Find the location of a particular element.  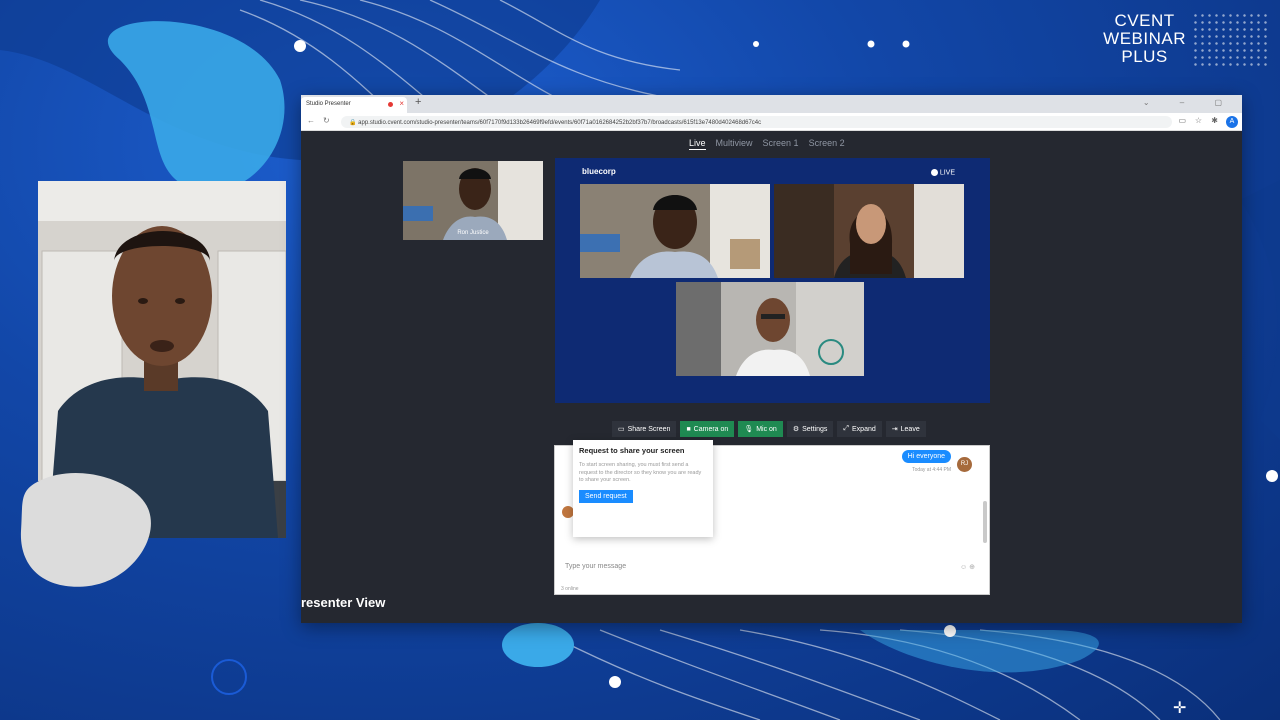

camera-label: Camera on is located at coordinates (711, 429).